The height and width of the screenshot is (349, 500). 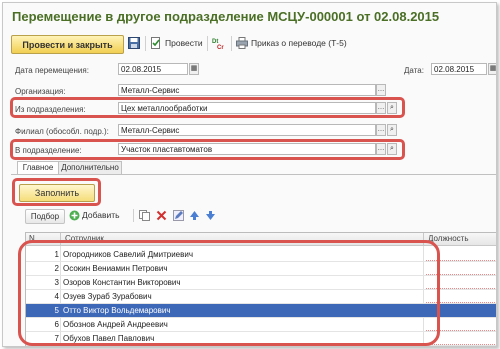 What do you see at coordinates (194, 215) in the screenshot?
I see `move-up-icon` at bounding box center [194, 215].